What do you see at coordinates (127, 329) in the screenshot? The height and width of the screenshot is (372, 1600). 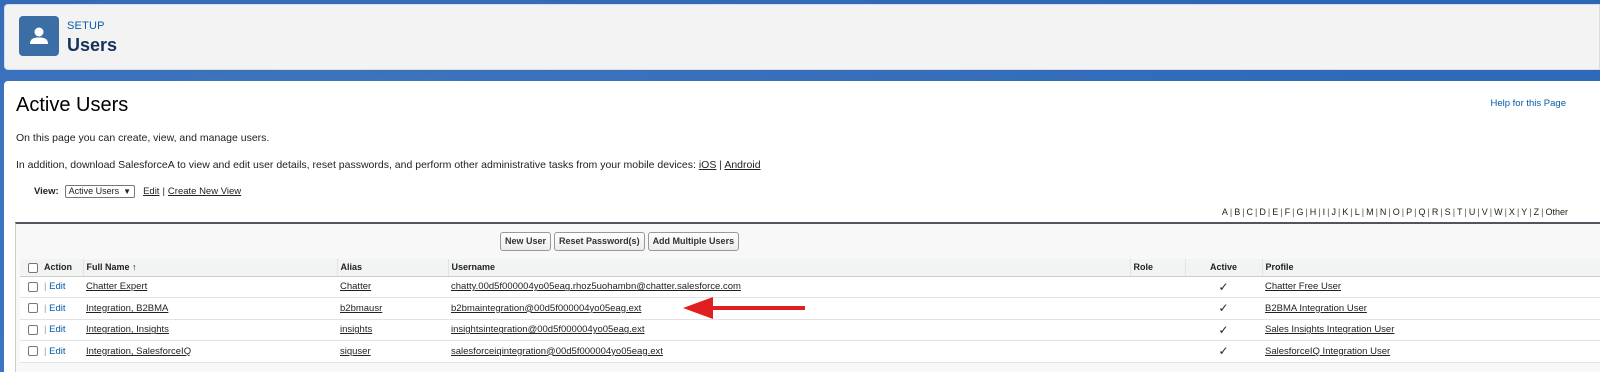 I see `full-name-link: Integration, Insights` at bounding box center [127, 329].